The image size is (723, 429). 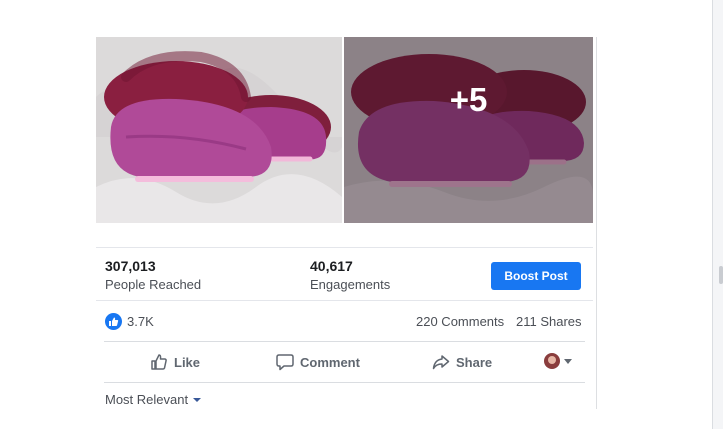 What do you see at coordinates (197, 399) in the screenshot?
I see `caret-down-icon` at bounding box center [197, 399].